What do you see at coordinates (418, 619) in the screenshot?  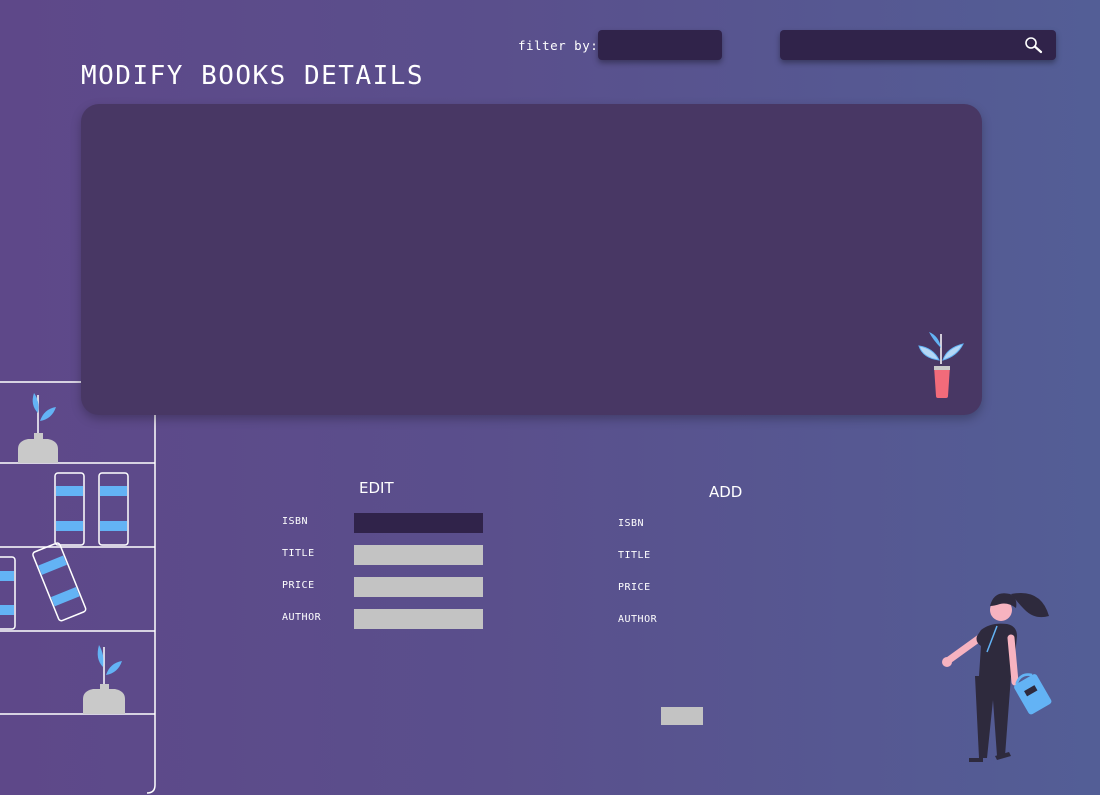 I see `edit-author-input` at bounding box center [418, 619].